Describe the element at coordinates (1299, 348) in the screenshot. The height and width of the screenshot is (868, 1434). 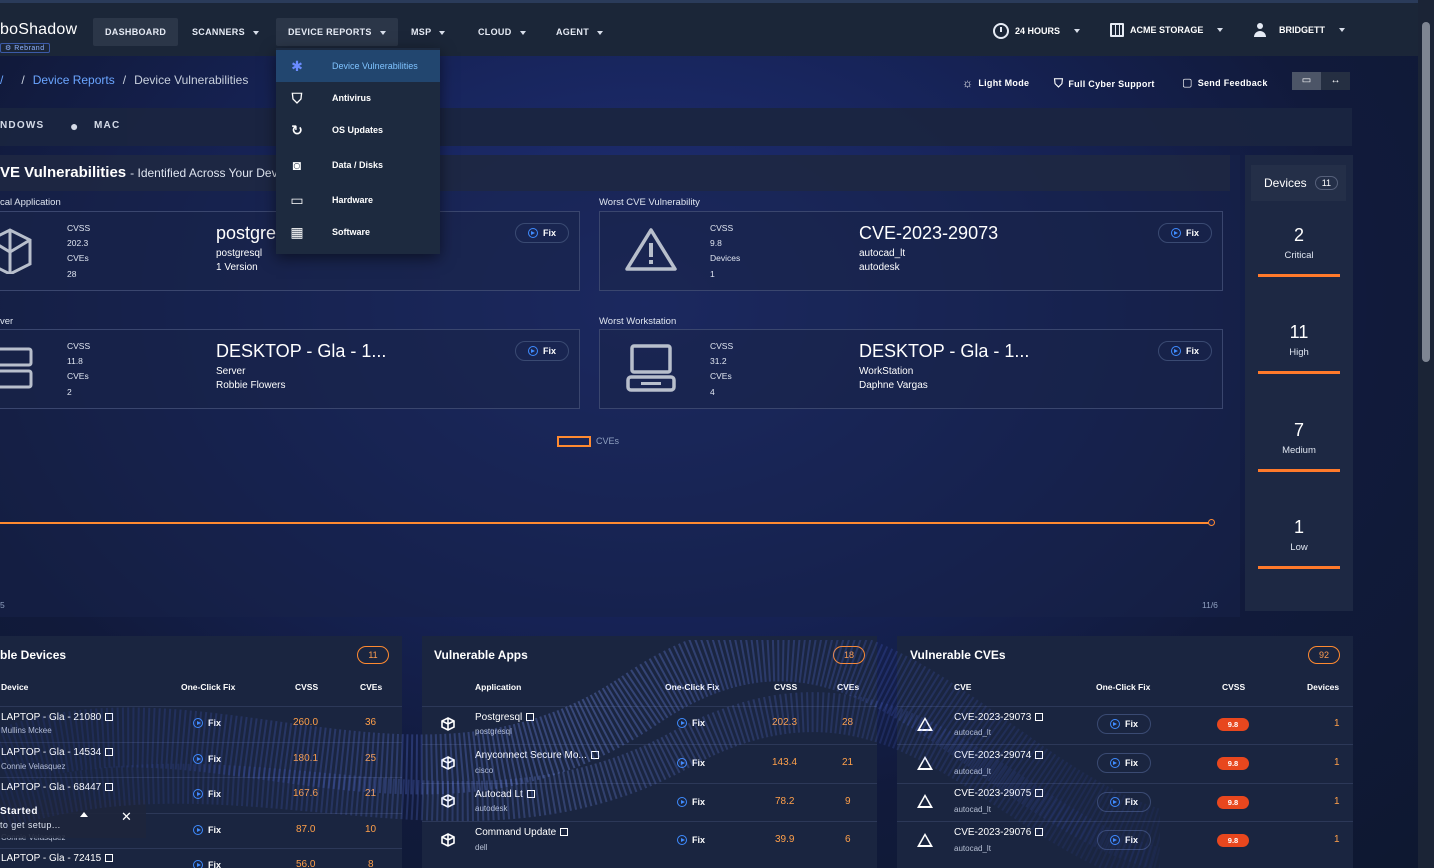
I see `severity-high: 11 High` at that location.